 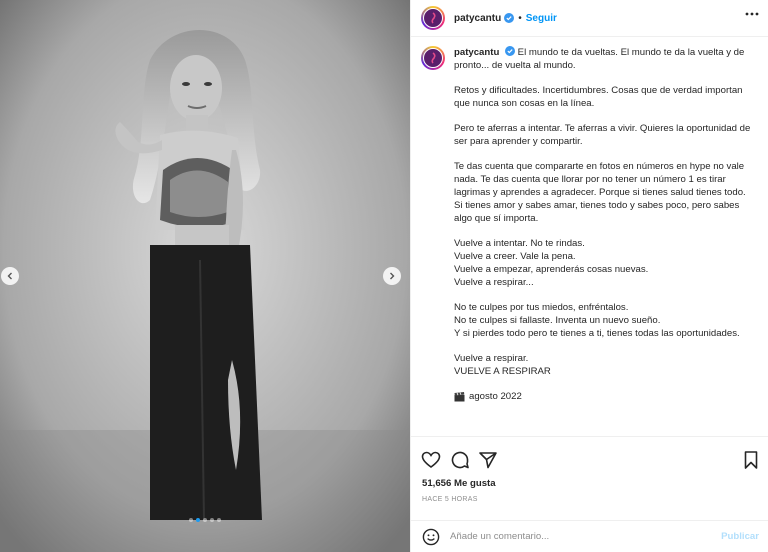 I want to click on caption-date: agosto 2022, so click(x=495, y=396).